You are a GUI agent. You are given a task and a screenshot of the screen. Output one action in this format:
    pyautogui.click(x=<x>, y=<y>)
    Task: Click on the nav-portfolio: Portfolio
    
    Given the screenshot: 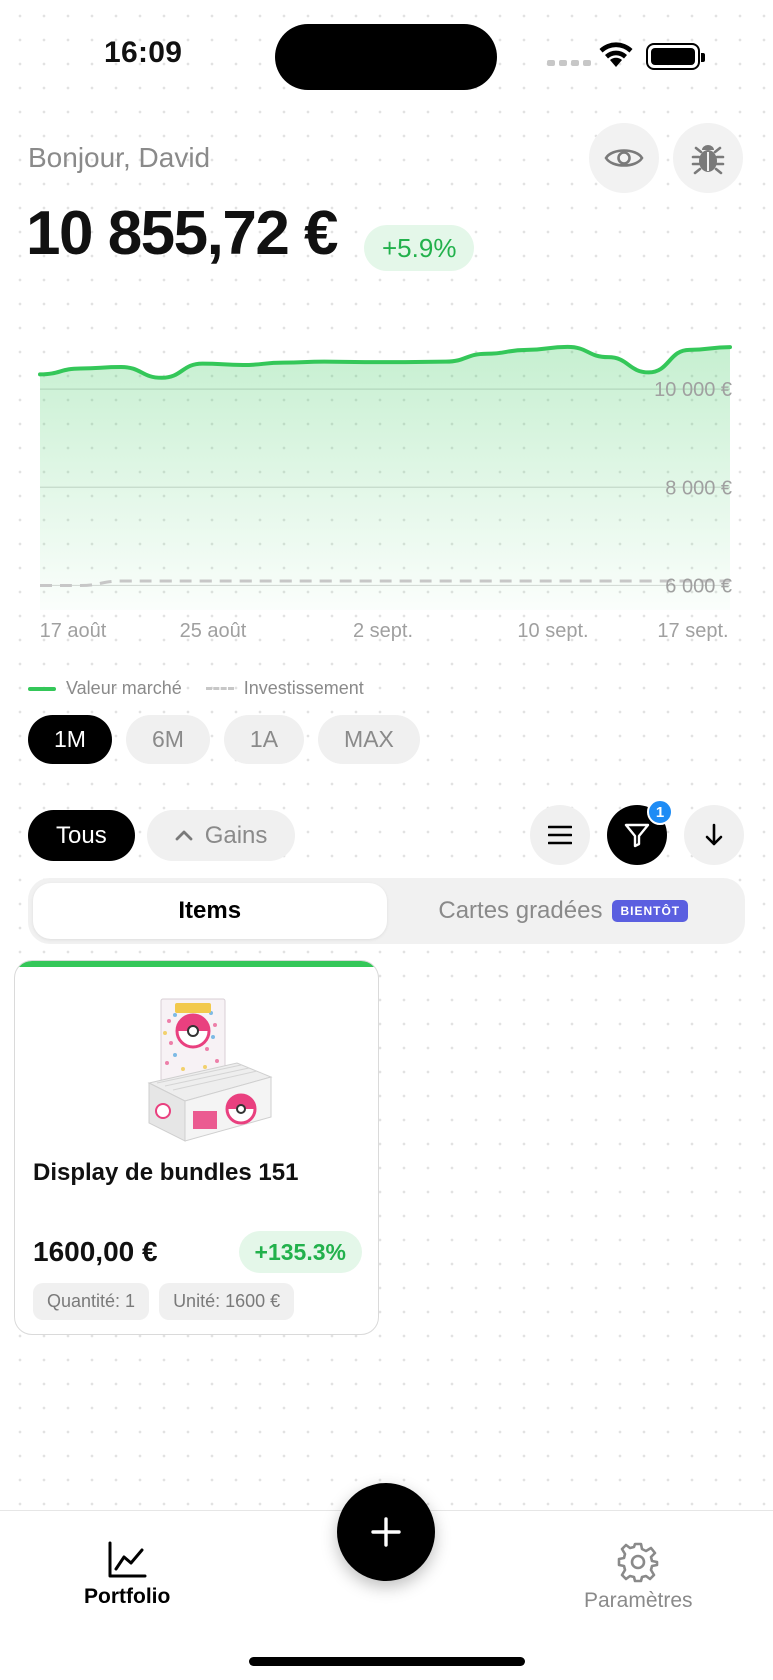 What is the action you would take?
    pyautogui.click(x=127, y=1575)
    